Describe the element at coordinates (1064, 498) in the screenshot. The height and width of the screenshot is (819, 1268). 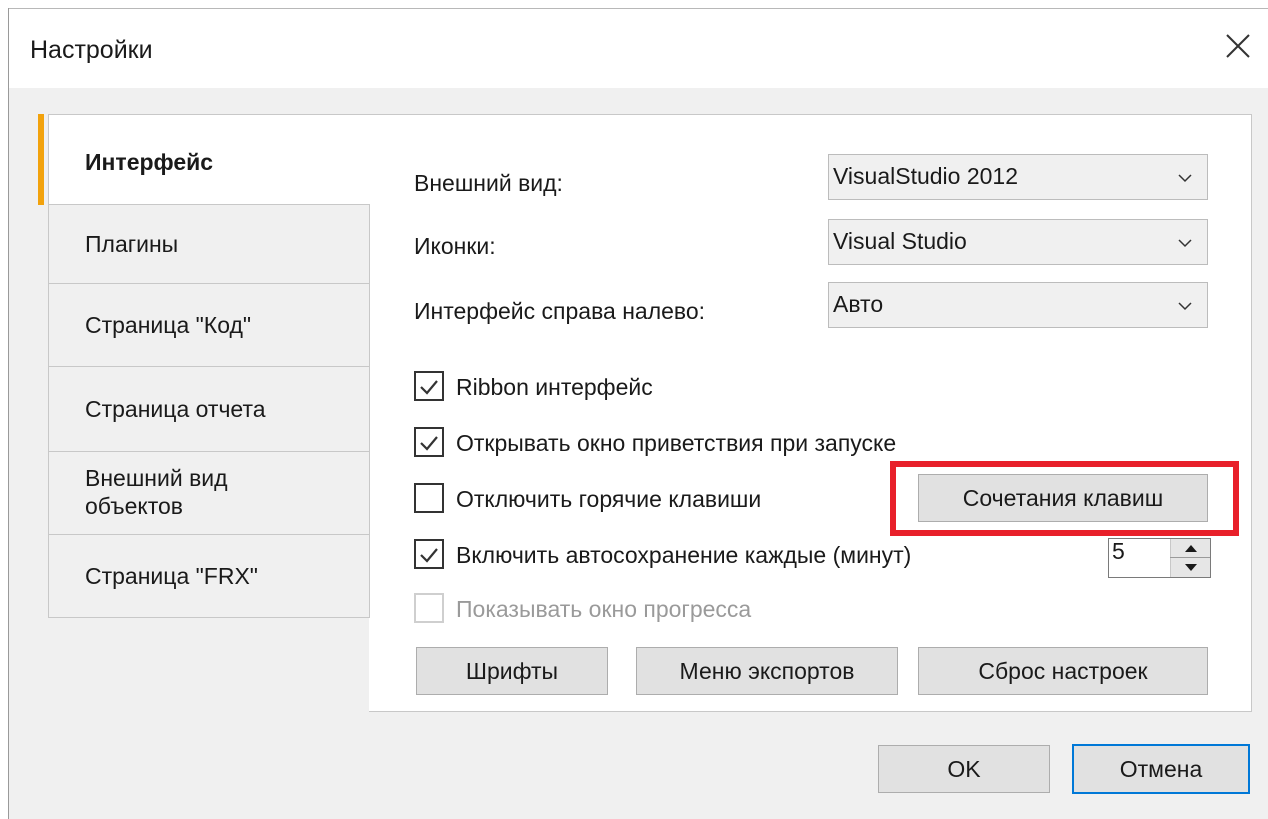
I see `highlight-box` at that location.